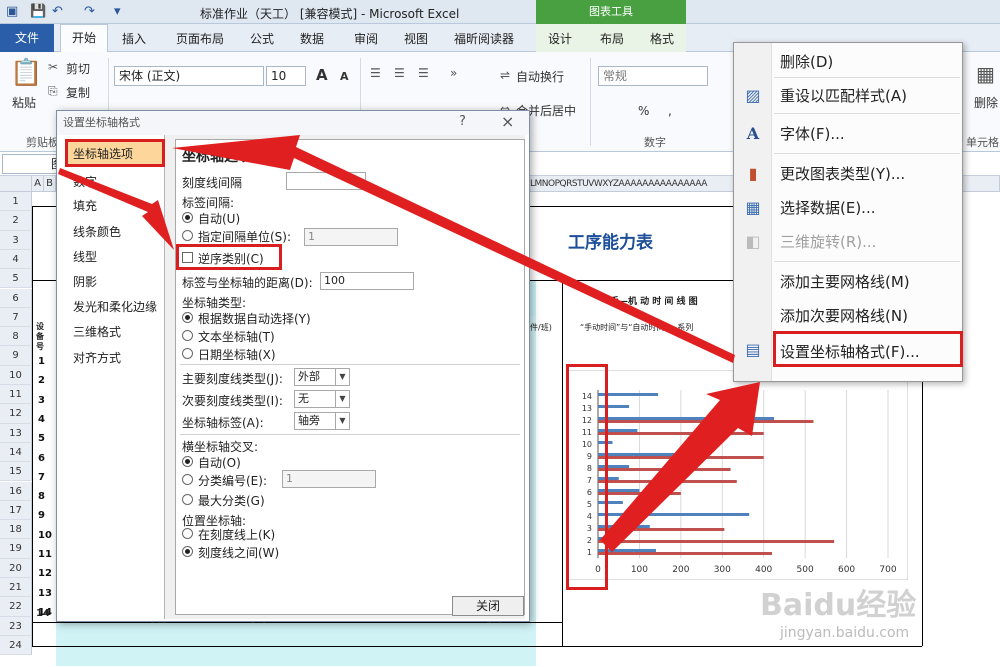 This screenshot has height=667, width=1000. I want to click on watermark-logo: Baidu经验, so click(838, 605).